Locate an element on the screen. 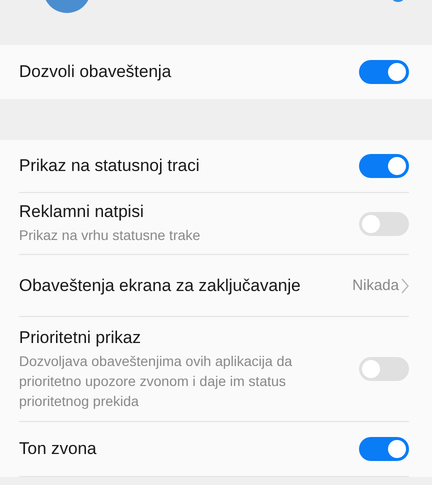 This screenshot has height=485, width=432. setting-value: Nikada is located at coordinates (375, 285).